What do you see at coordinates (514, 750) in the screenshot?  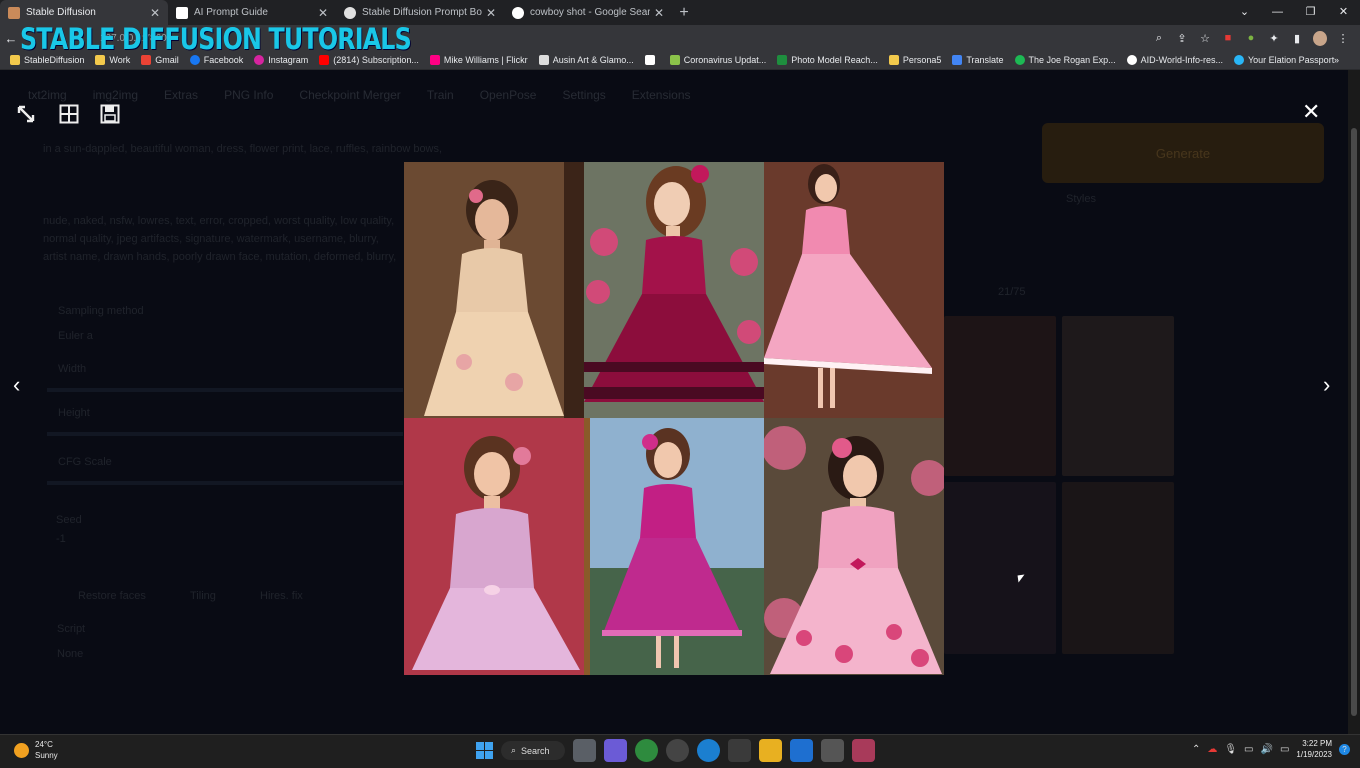 I see `search-icon: ⌕` at bounding box center [514, 750].